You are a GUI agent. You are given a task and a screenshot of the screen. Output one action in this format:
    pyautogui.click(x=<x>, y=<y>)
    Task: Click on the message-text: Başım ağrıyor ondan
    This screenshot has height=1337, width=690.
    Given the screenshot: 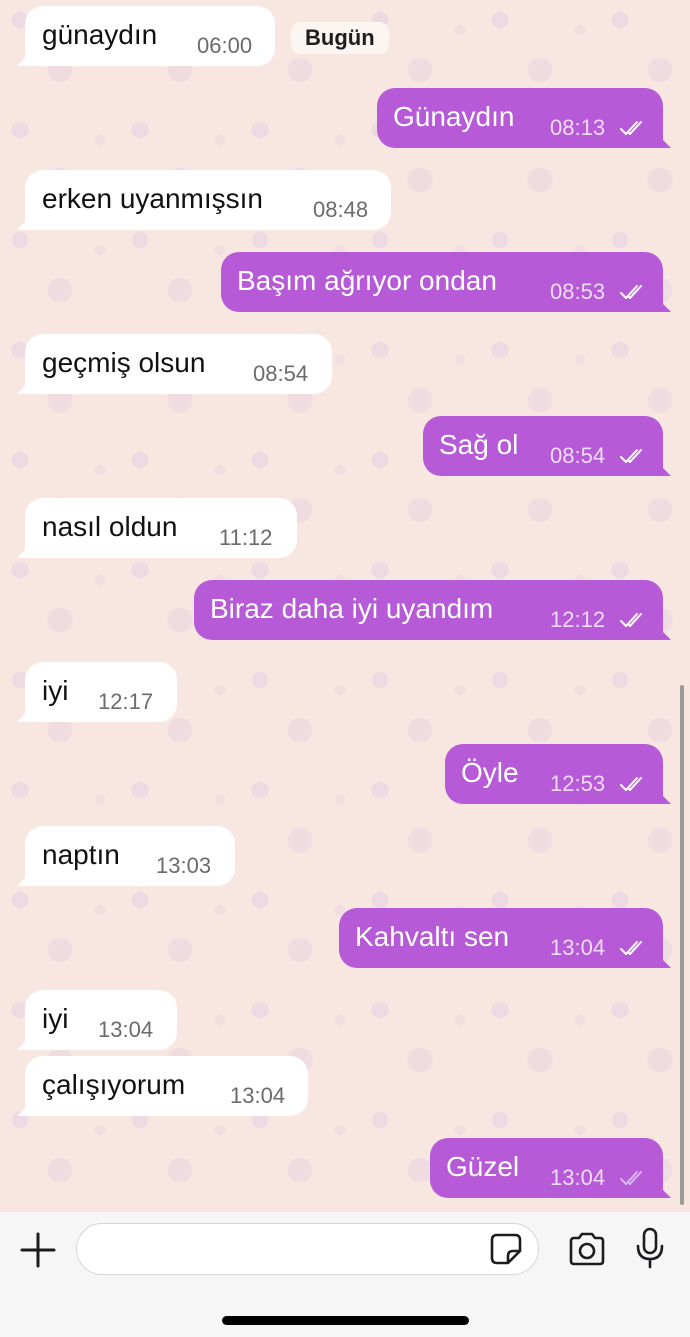 What is the action you would take?
    pyautogui.click(x=367, y=280)
    